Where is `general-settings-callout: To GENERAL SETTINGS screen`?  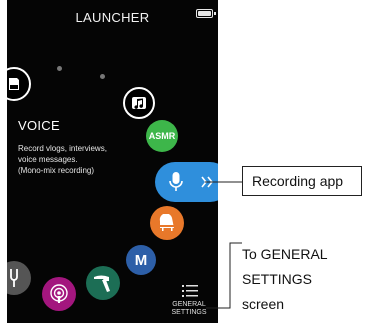
general-settings-callout: To GENERAL SETTINGS screen is located at coordinates (285, 279).